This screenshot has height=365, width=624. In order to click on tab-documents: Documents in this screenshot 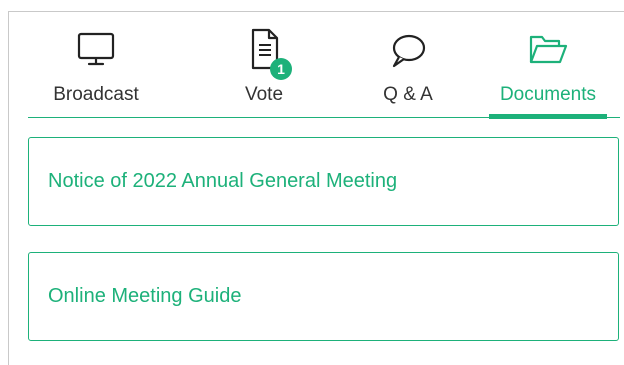, I will do `click(548, 71)`.